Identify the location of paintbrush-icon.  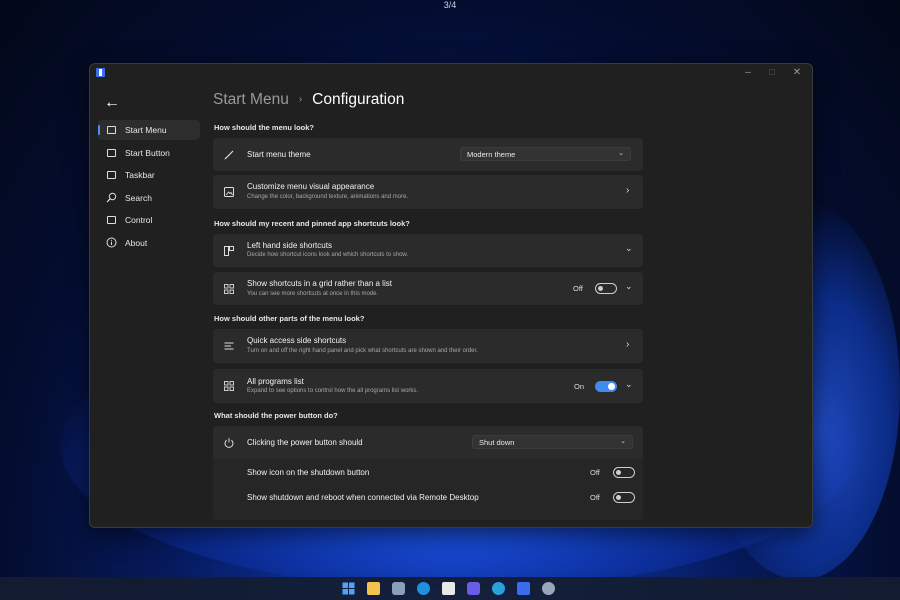
(229, 155).